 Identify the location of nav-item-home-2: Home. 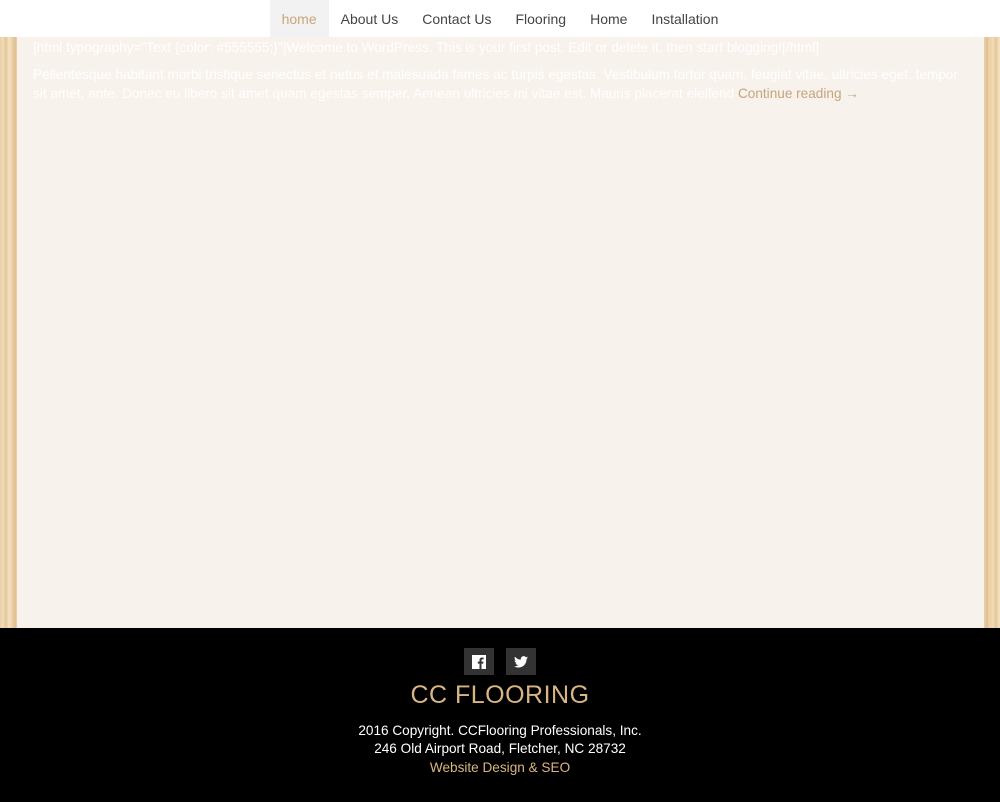
(608, 18).